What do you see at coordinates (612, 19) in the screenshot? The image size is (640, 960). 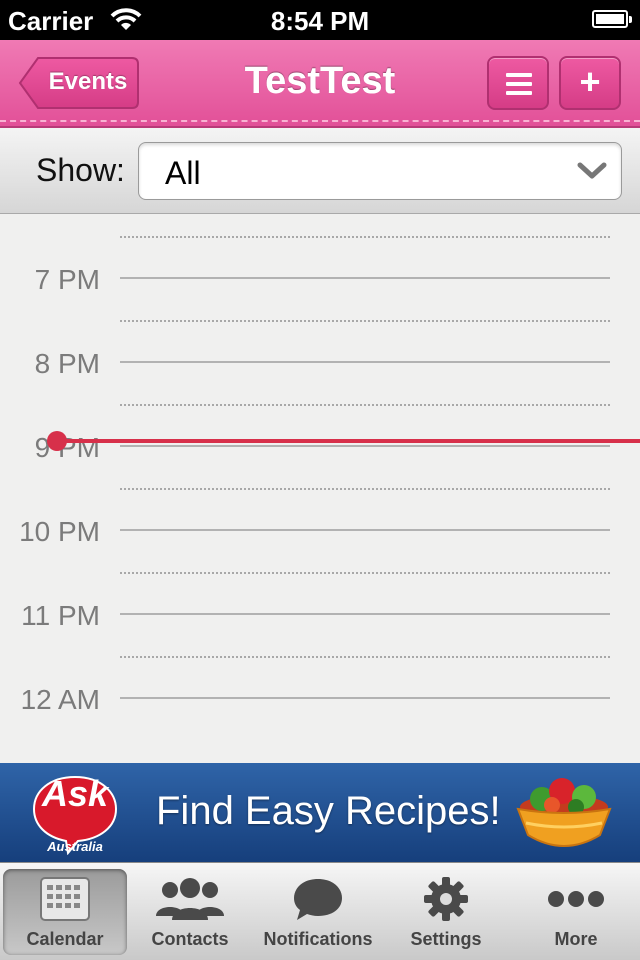 I see `battery-icon` at bounding box center [612, 19].